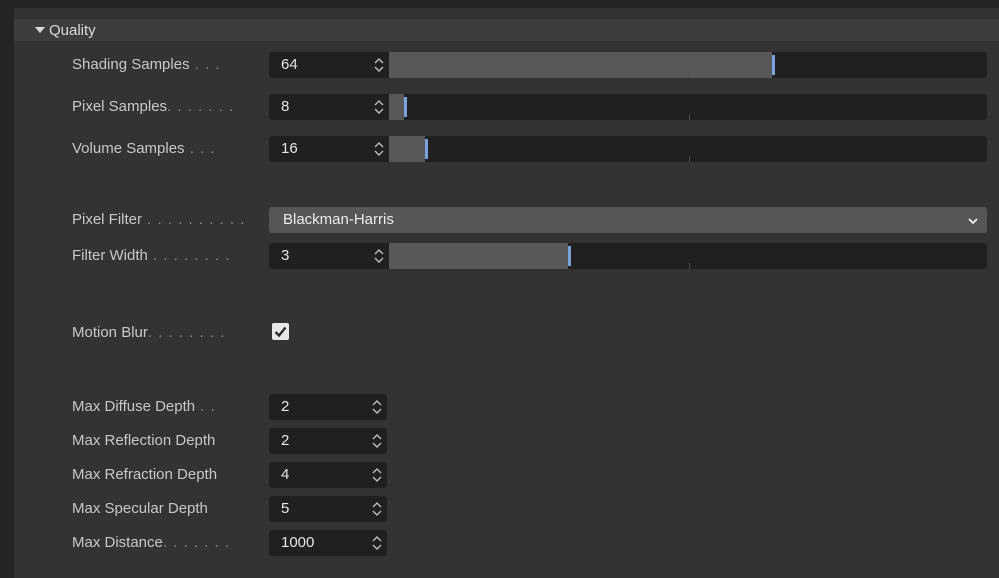 The image size is (999, 578). I want to click on window-frame-left, so click(7, 289).